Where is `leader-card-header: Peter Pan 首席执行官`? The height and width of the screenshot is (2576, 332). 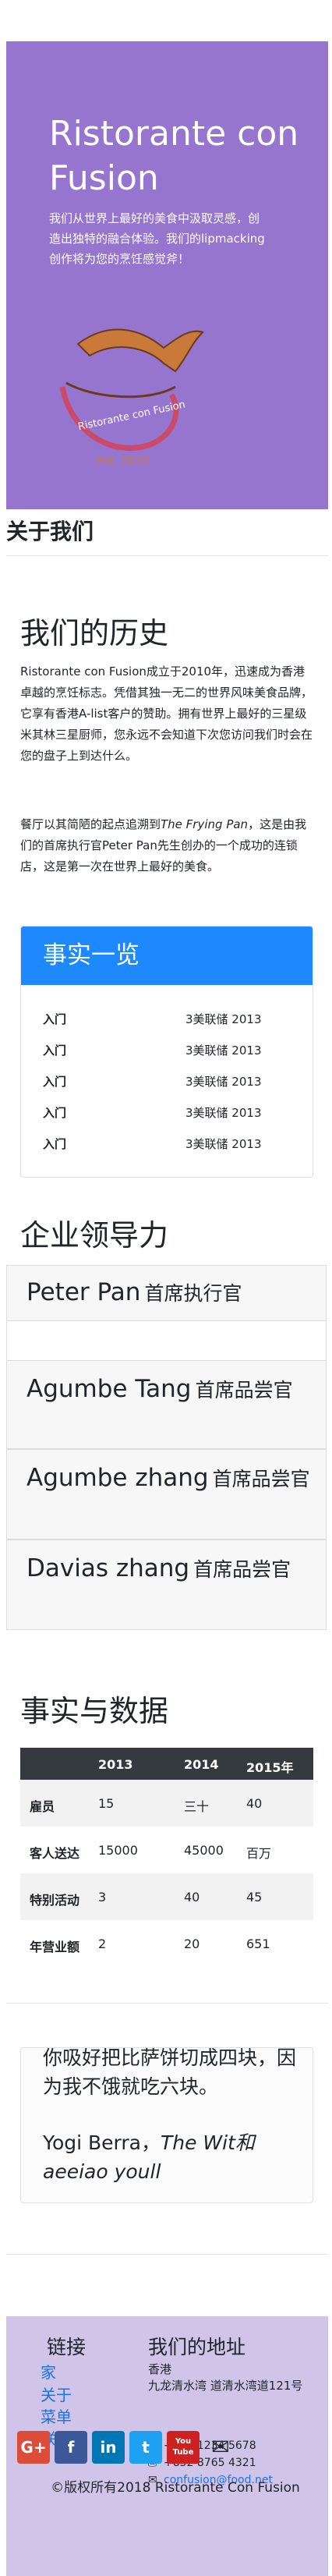 leader-card-header: Peter Pan 首席执行官 is located at coordinates (166, 1293).